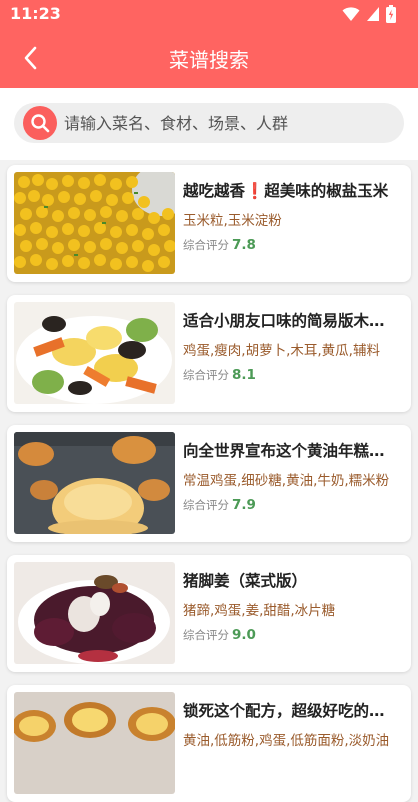 The height and width of the screenshot is (802, 418). I want to click on search-bar, so click(209, 123).